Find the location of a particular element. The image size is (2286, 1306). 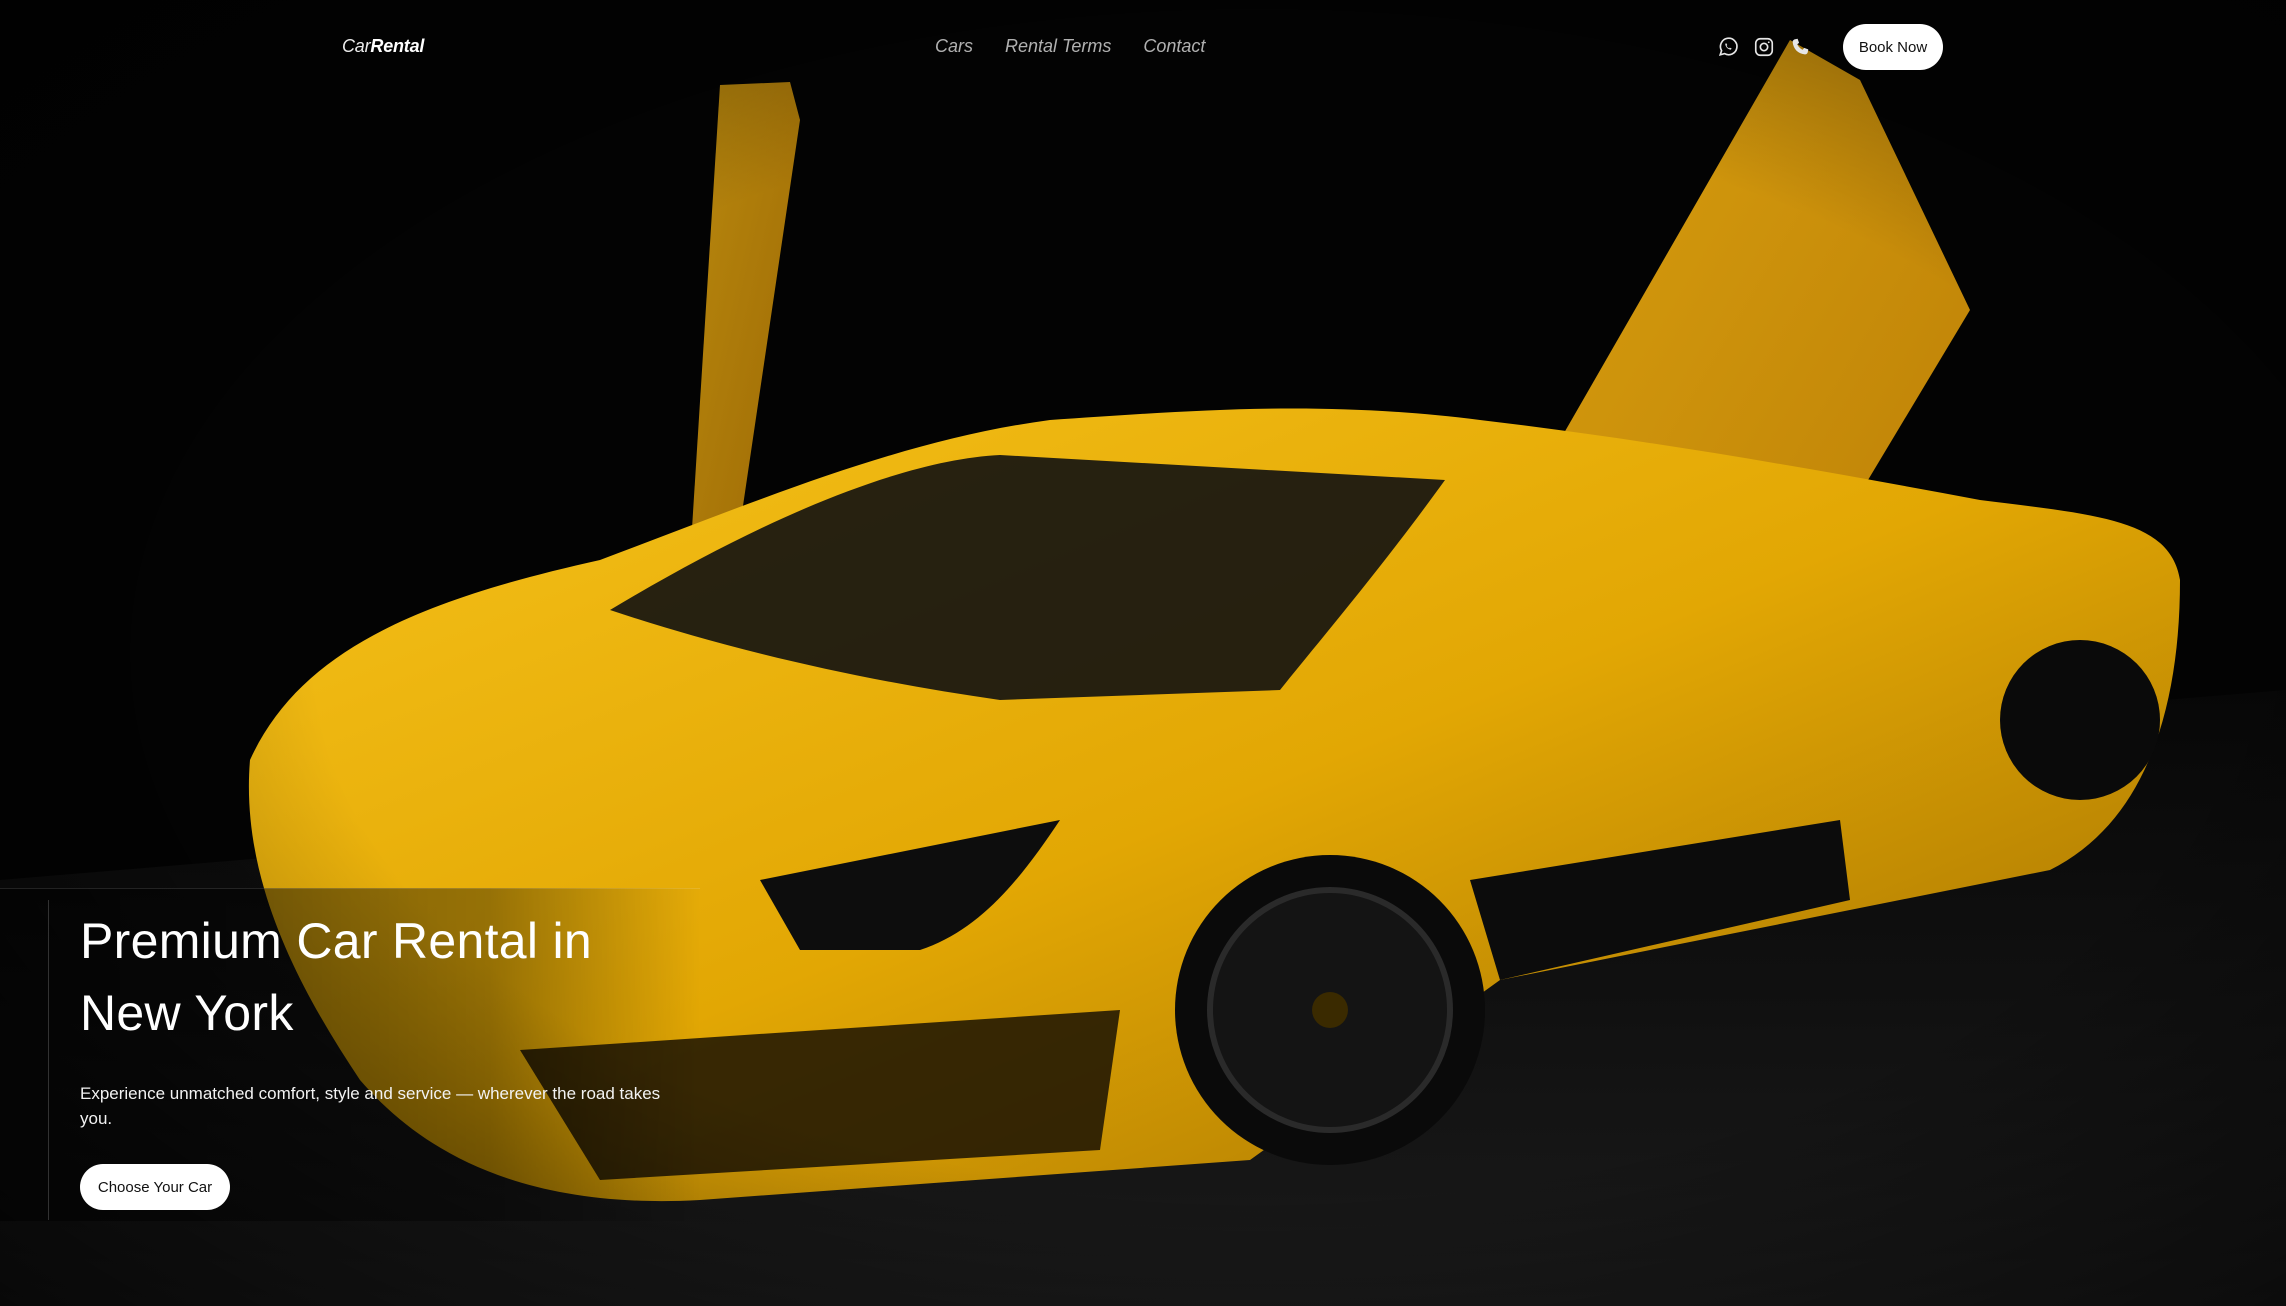

nav-link-contact: Contact is located at coordinates (1174, 46).